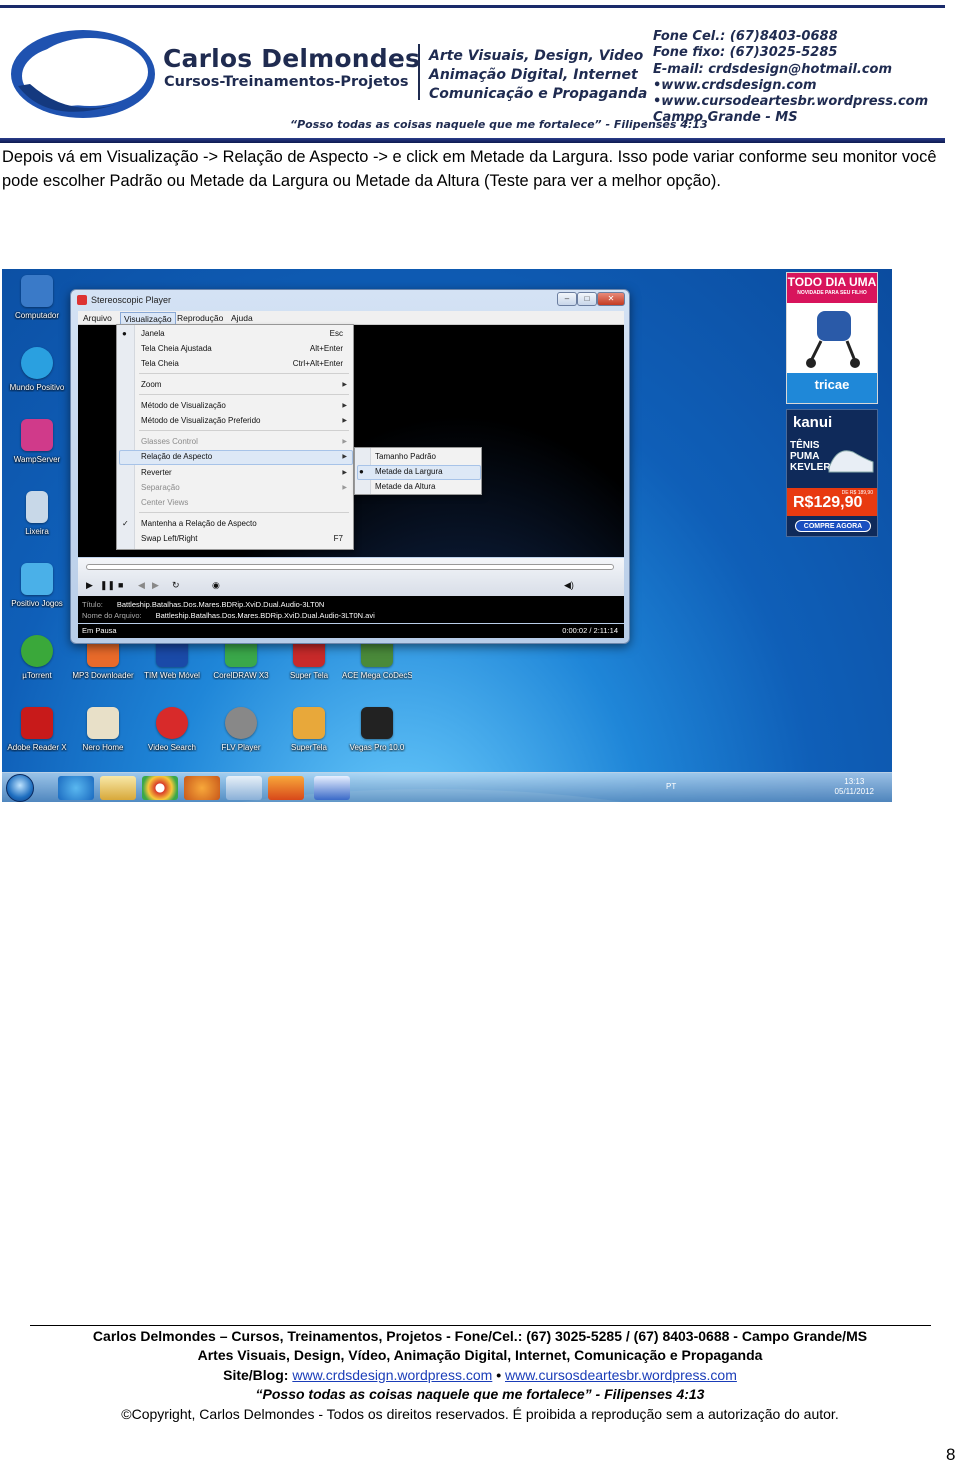  I want to click on menu-item-swap-left-right: Swap Left/Right, so click(169, 538).